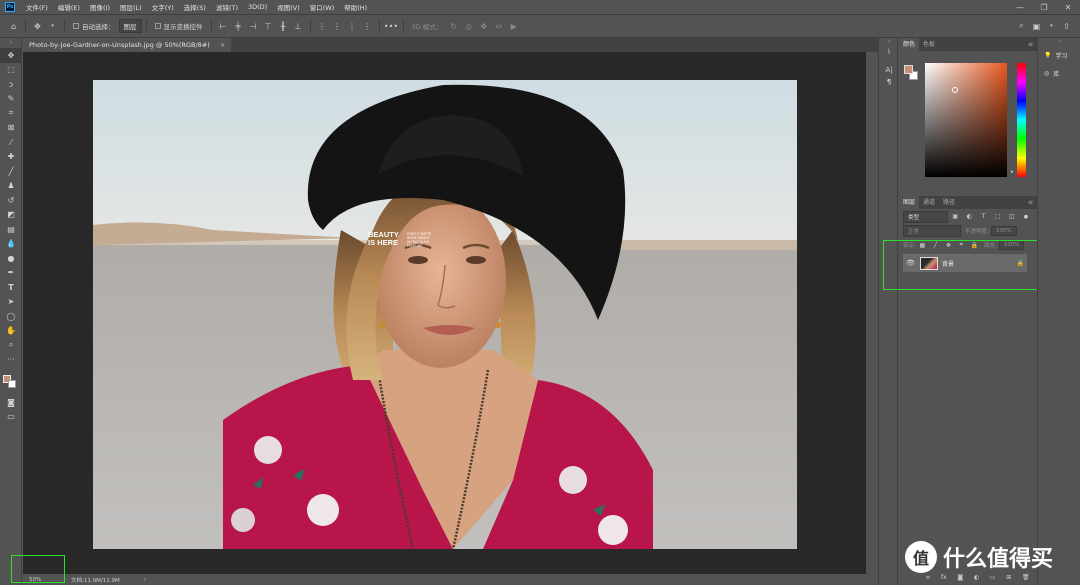  I want to click on 3d-slide-icon: ⇔, so click(498, 26).